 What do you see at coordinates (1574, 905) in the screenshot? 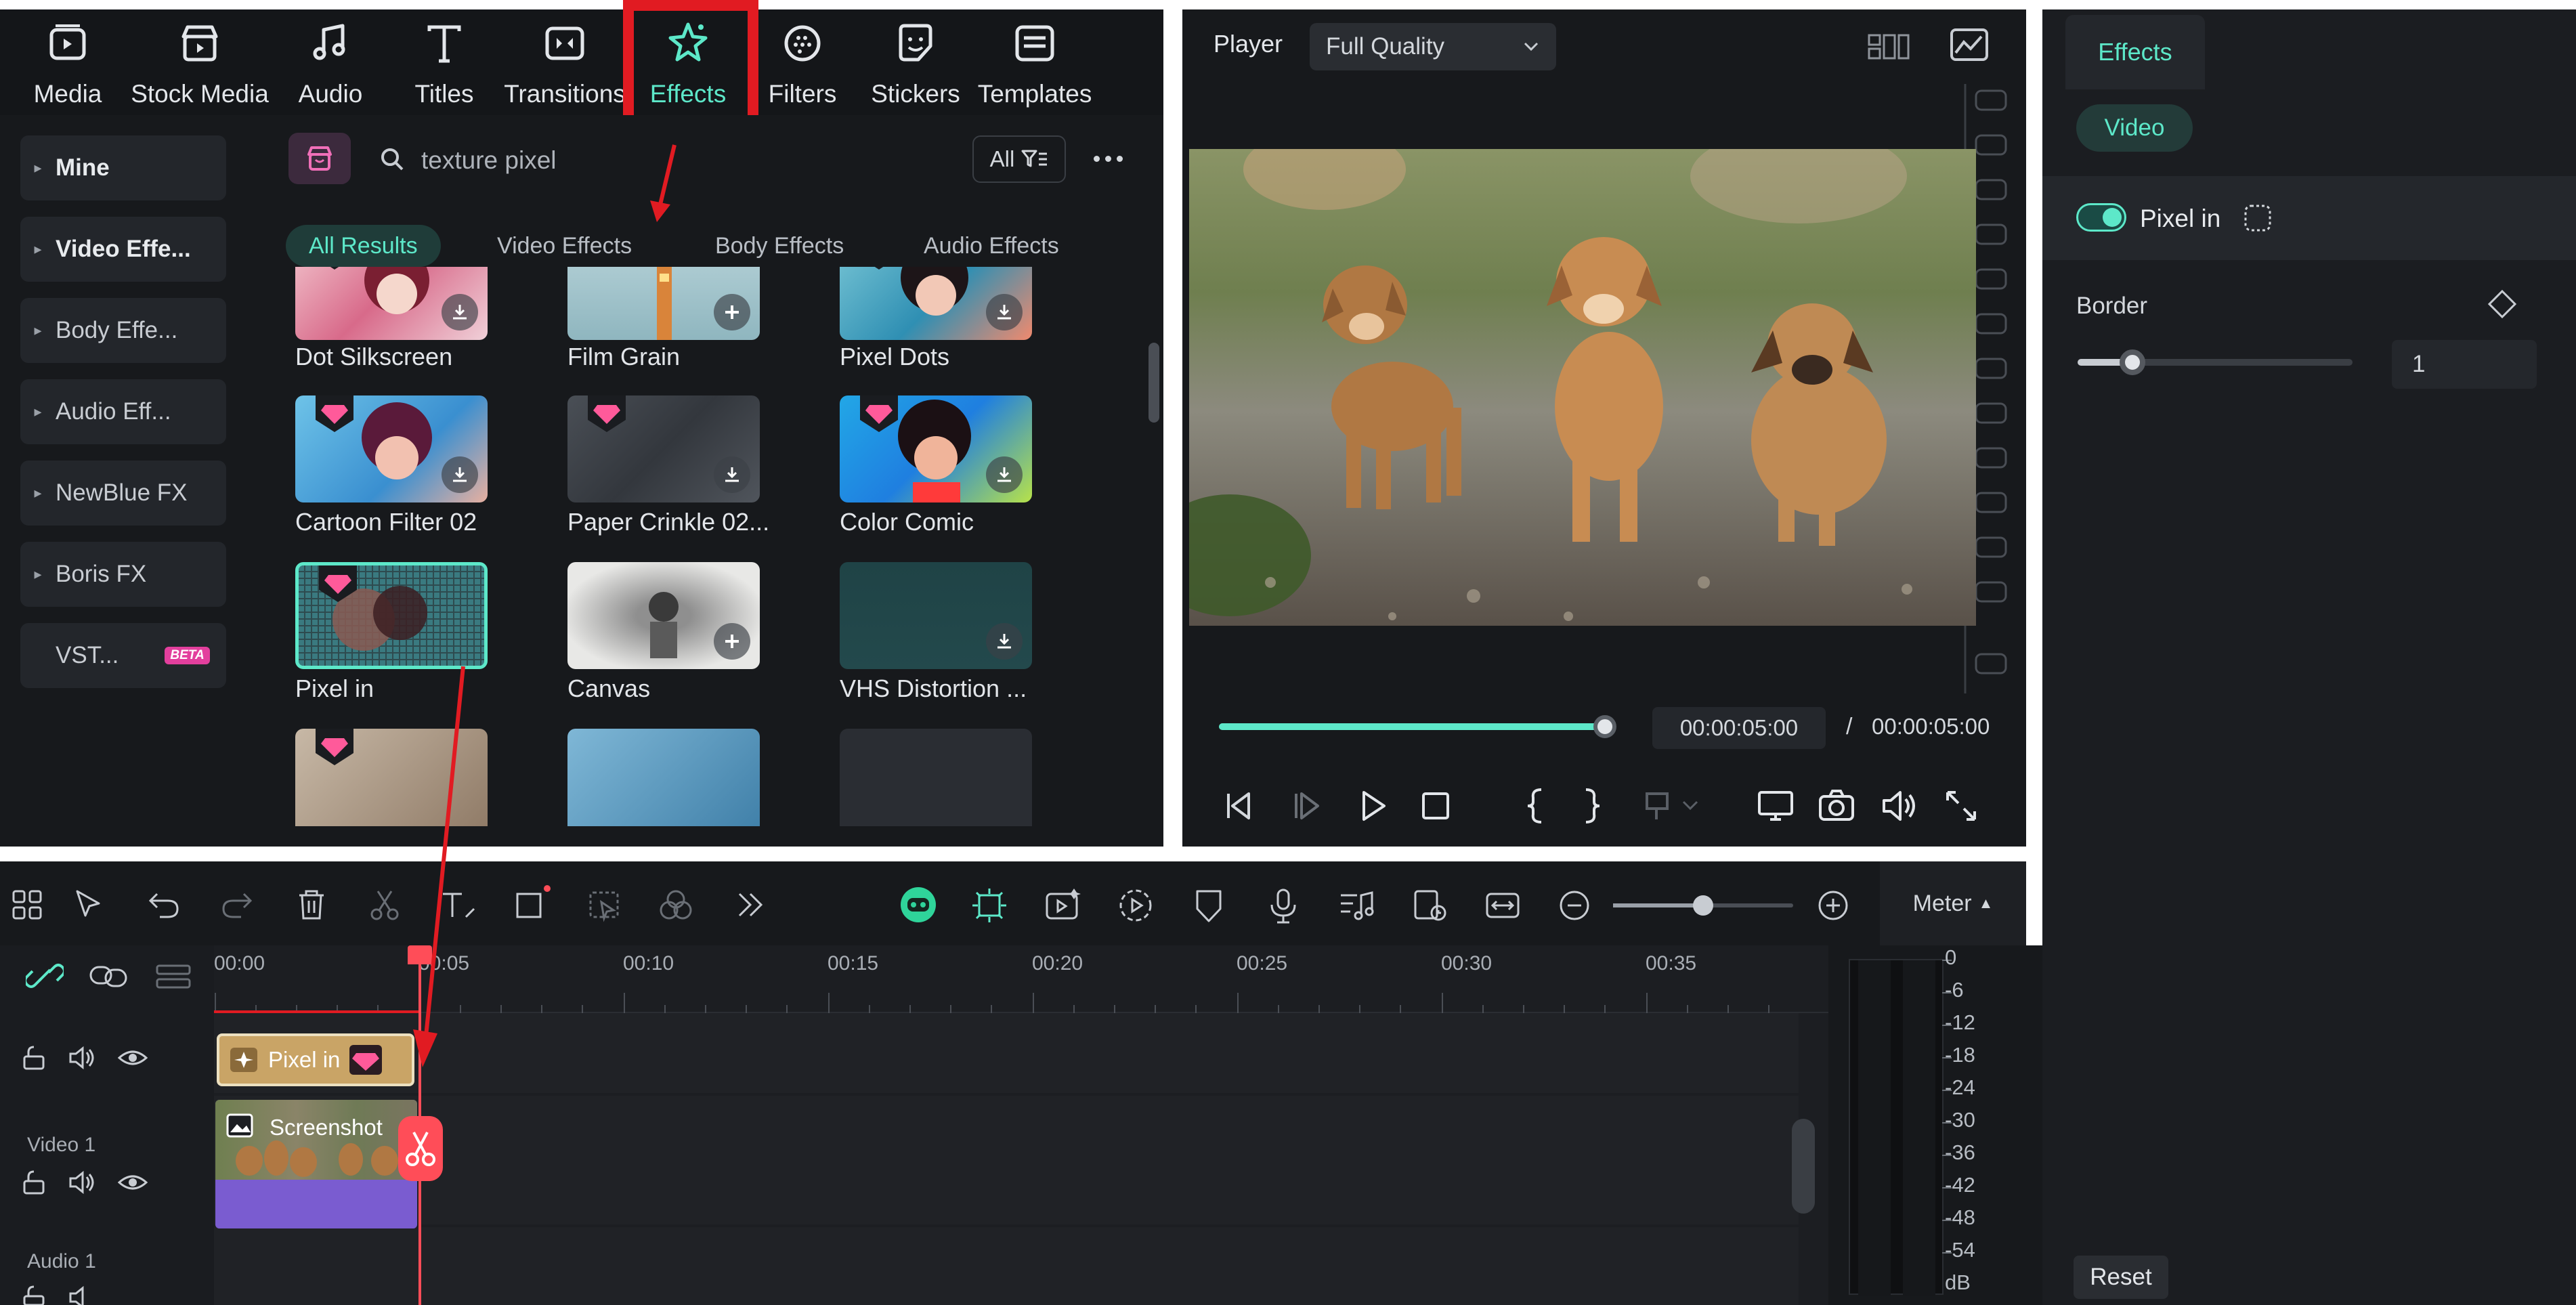
I see `zoom-out-icon` at bounding box center [1574, 905].